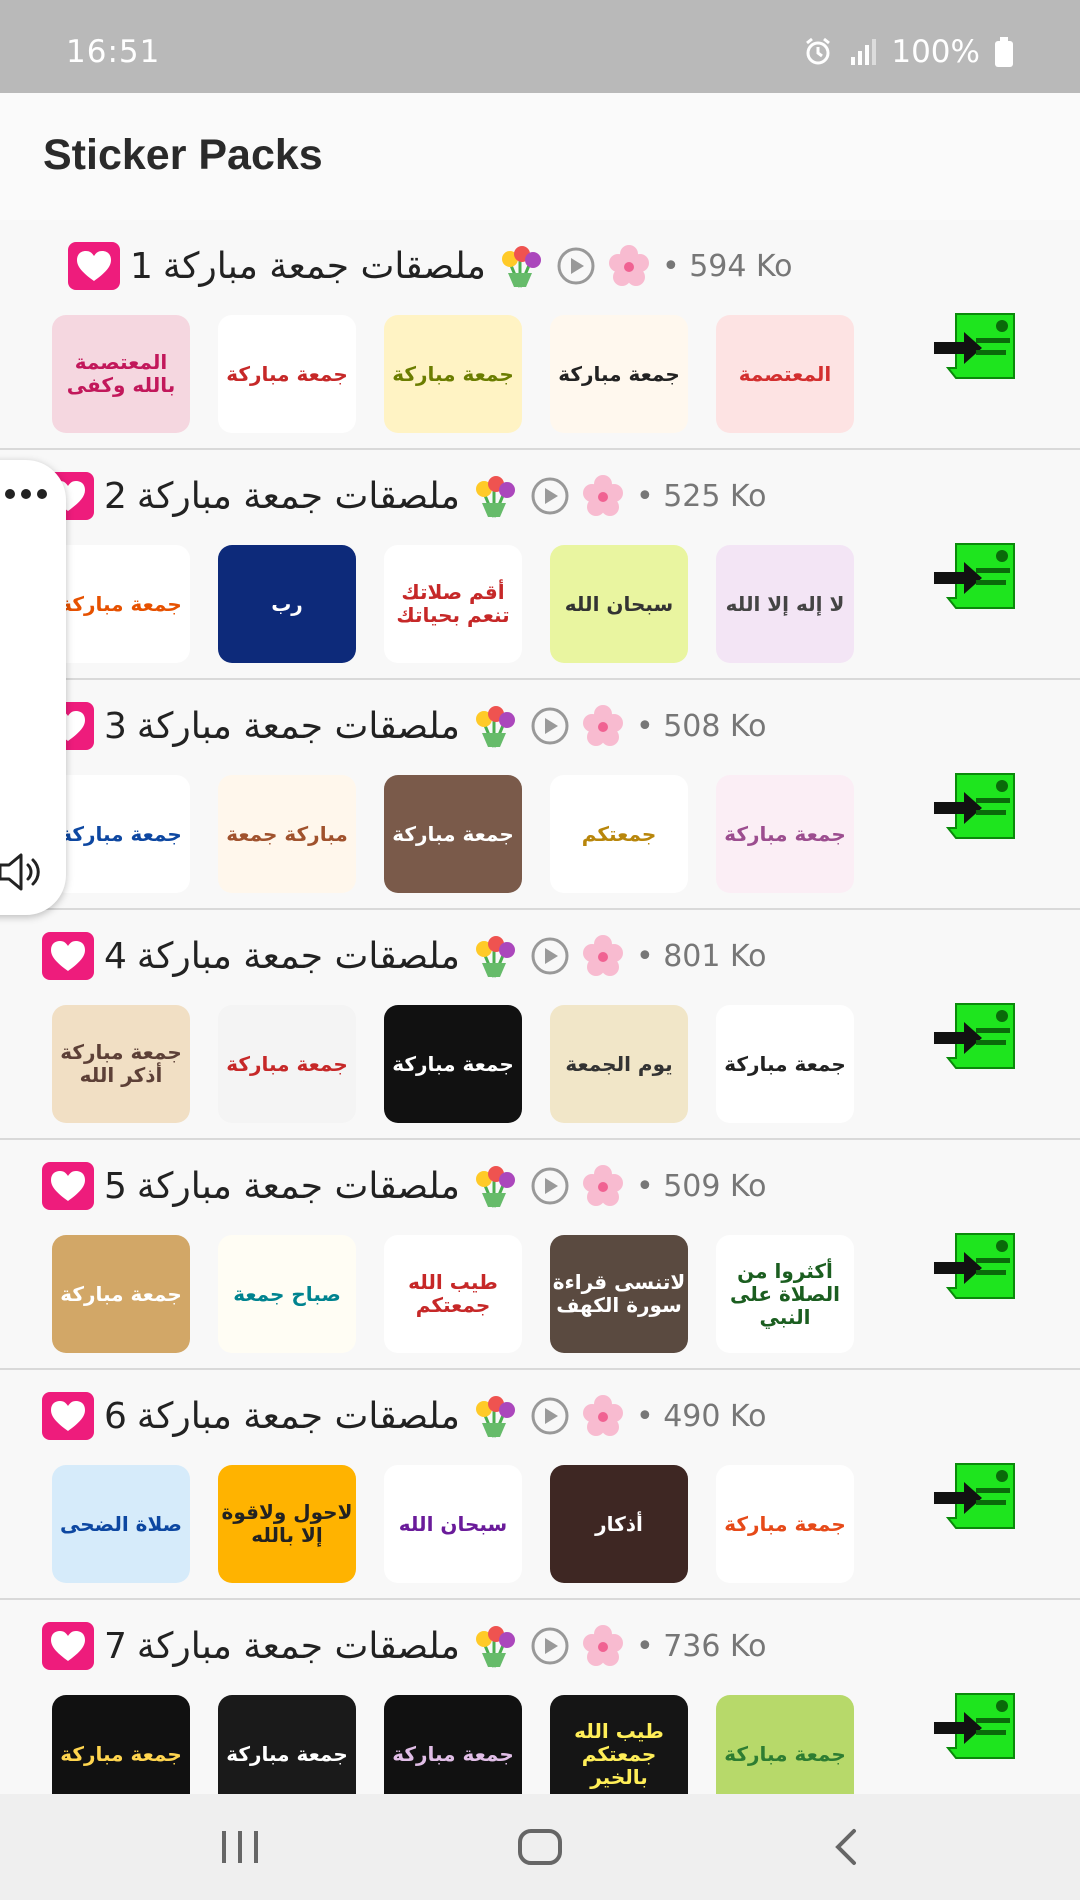 The height and width of the screenshot is (1900, 1080). I want to click on back-button, so click(845, 1847).